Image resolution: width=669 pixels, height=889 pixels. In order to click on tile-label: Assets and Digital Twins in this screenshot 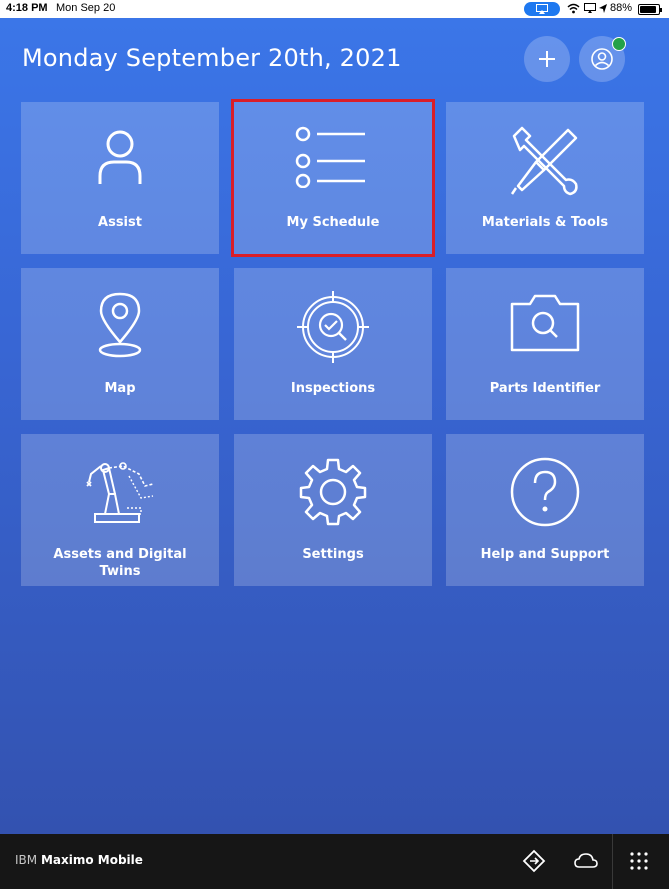, I will do `click(120, 563)`.